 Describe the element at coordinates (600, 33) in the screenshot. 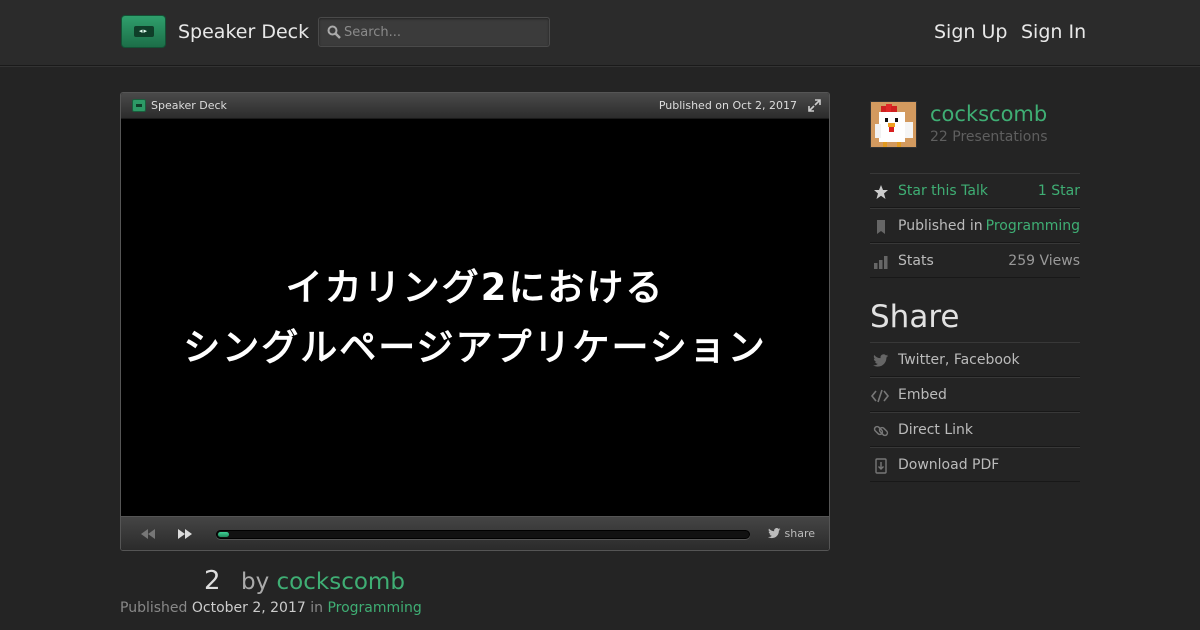

I see `top-navbar: ◂▸ Speaker Deck Sign Up Sign In` at that location.